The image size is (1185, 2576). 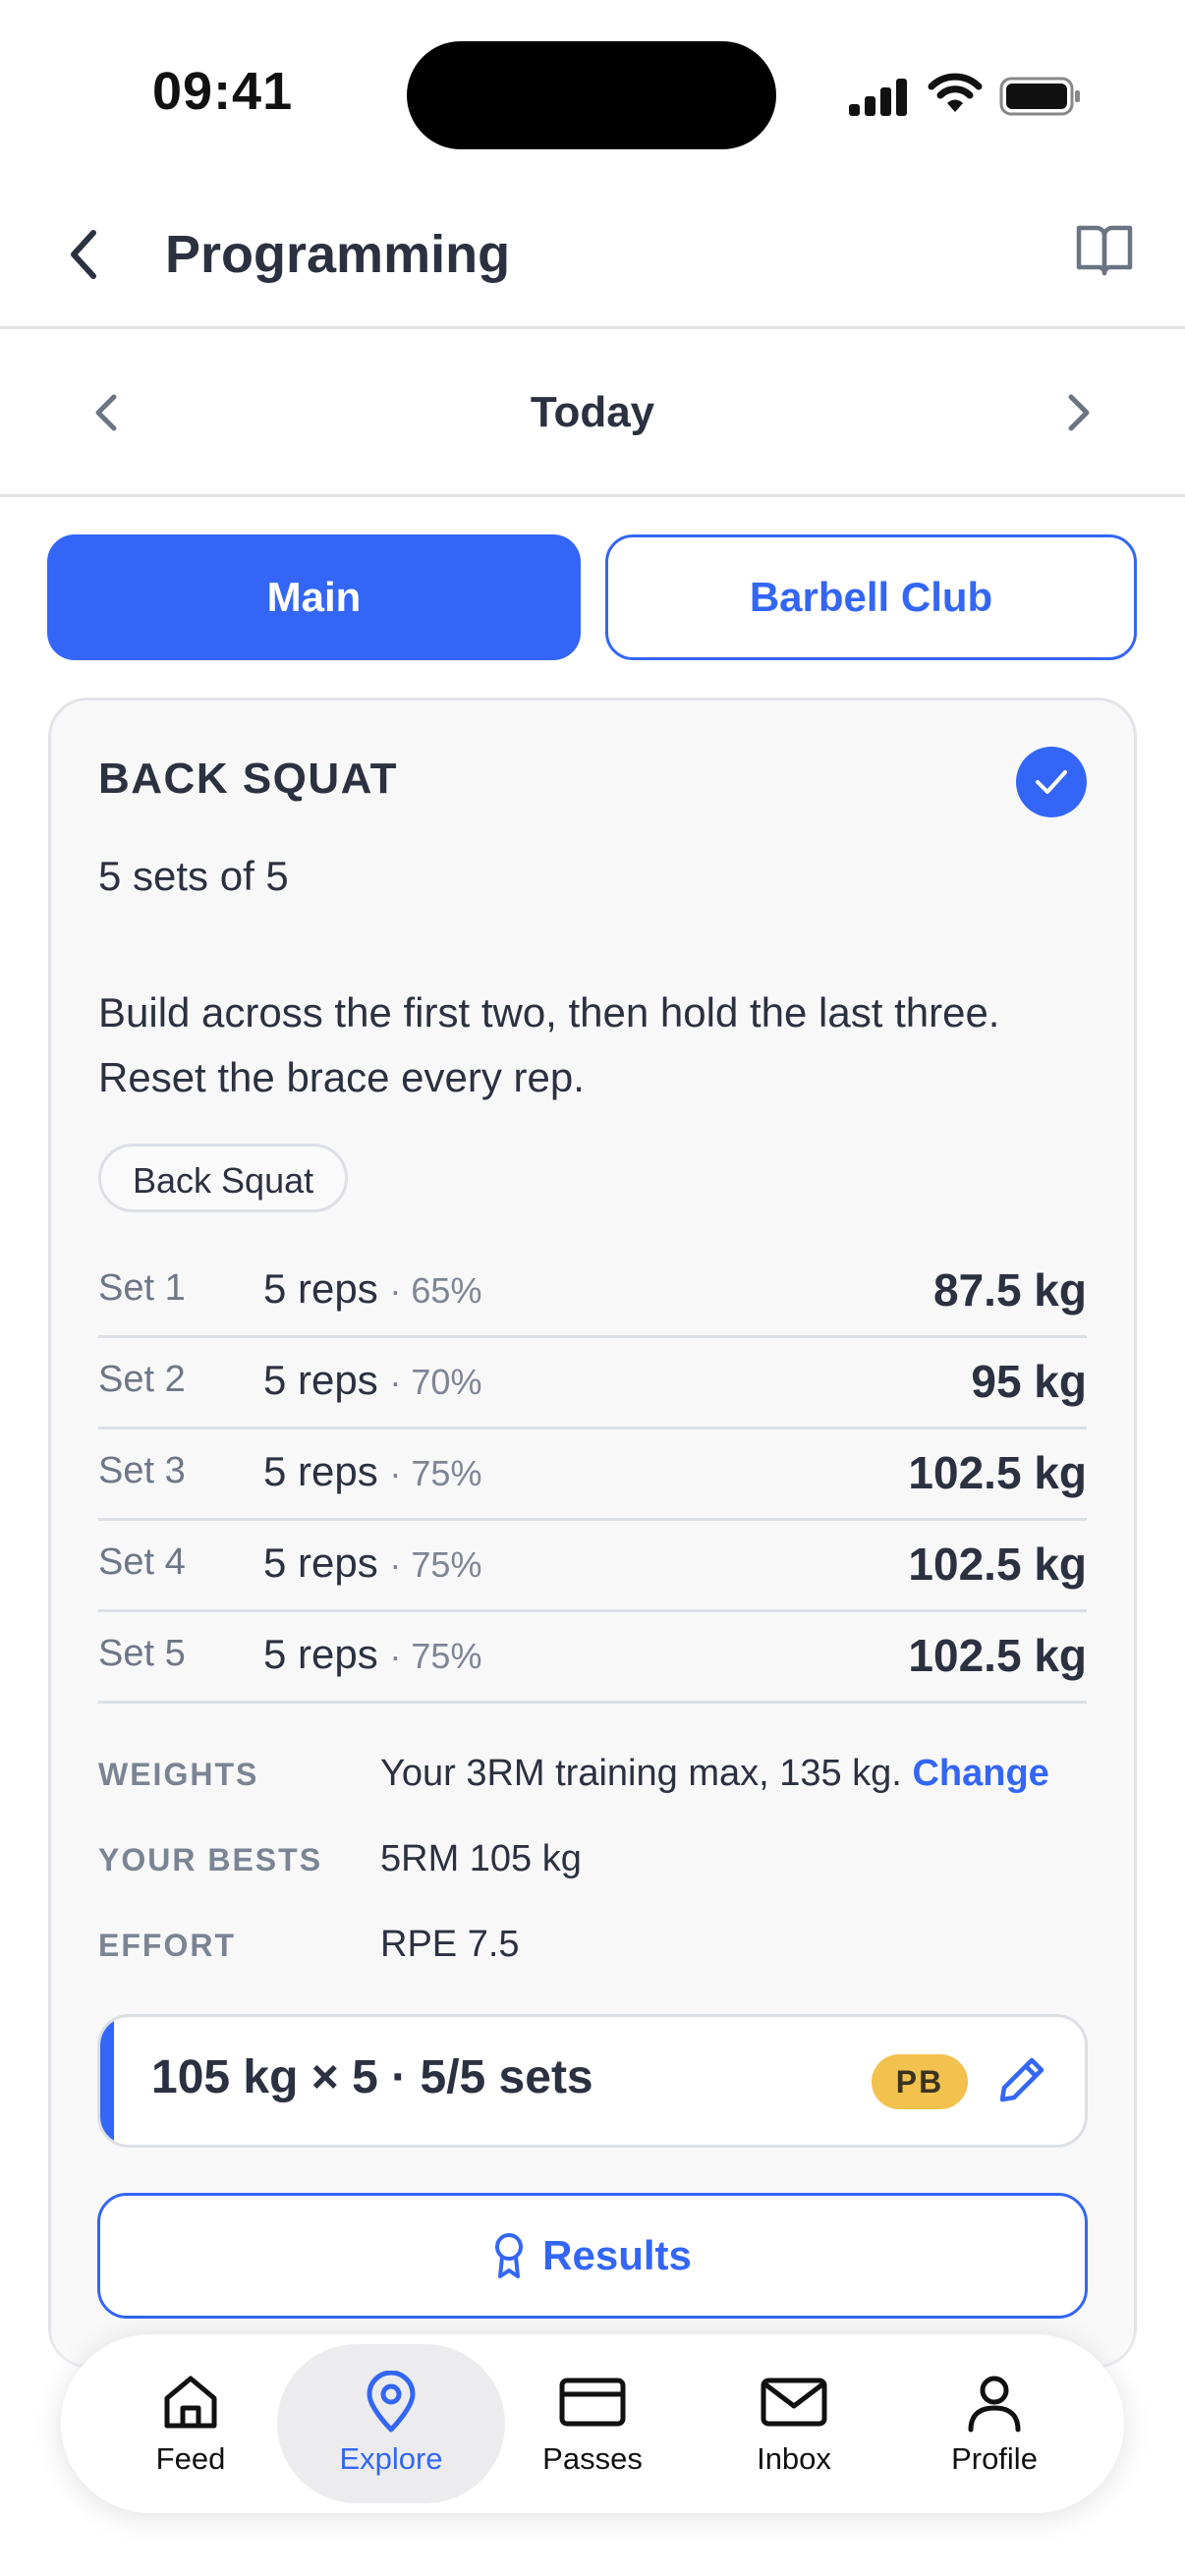 I want to click on set-row: Set 5 5 reps · 75% 102.5 kg, so click(x=592, y=1658).